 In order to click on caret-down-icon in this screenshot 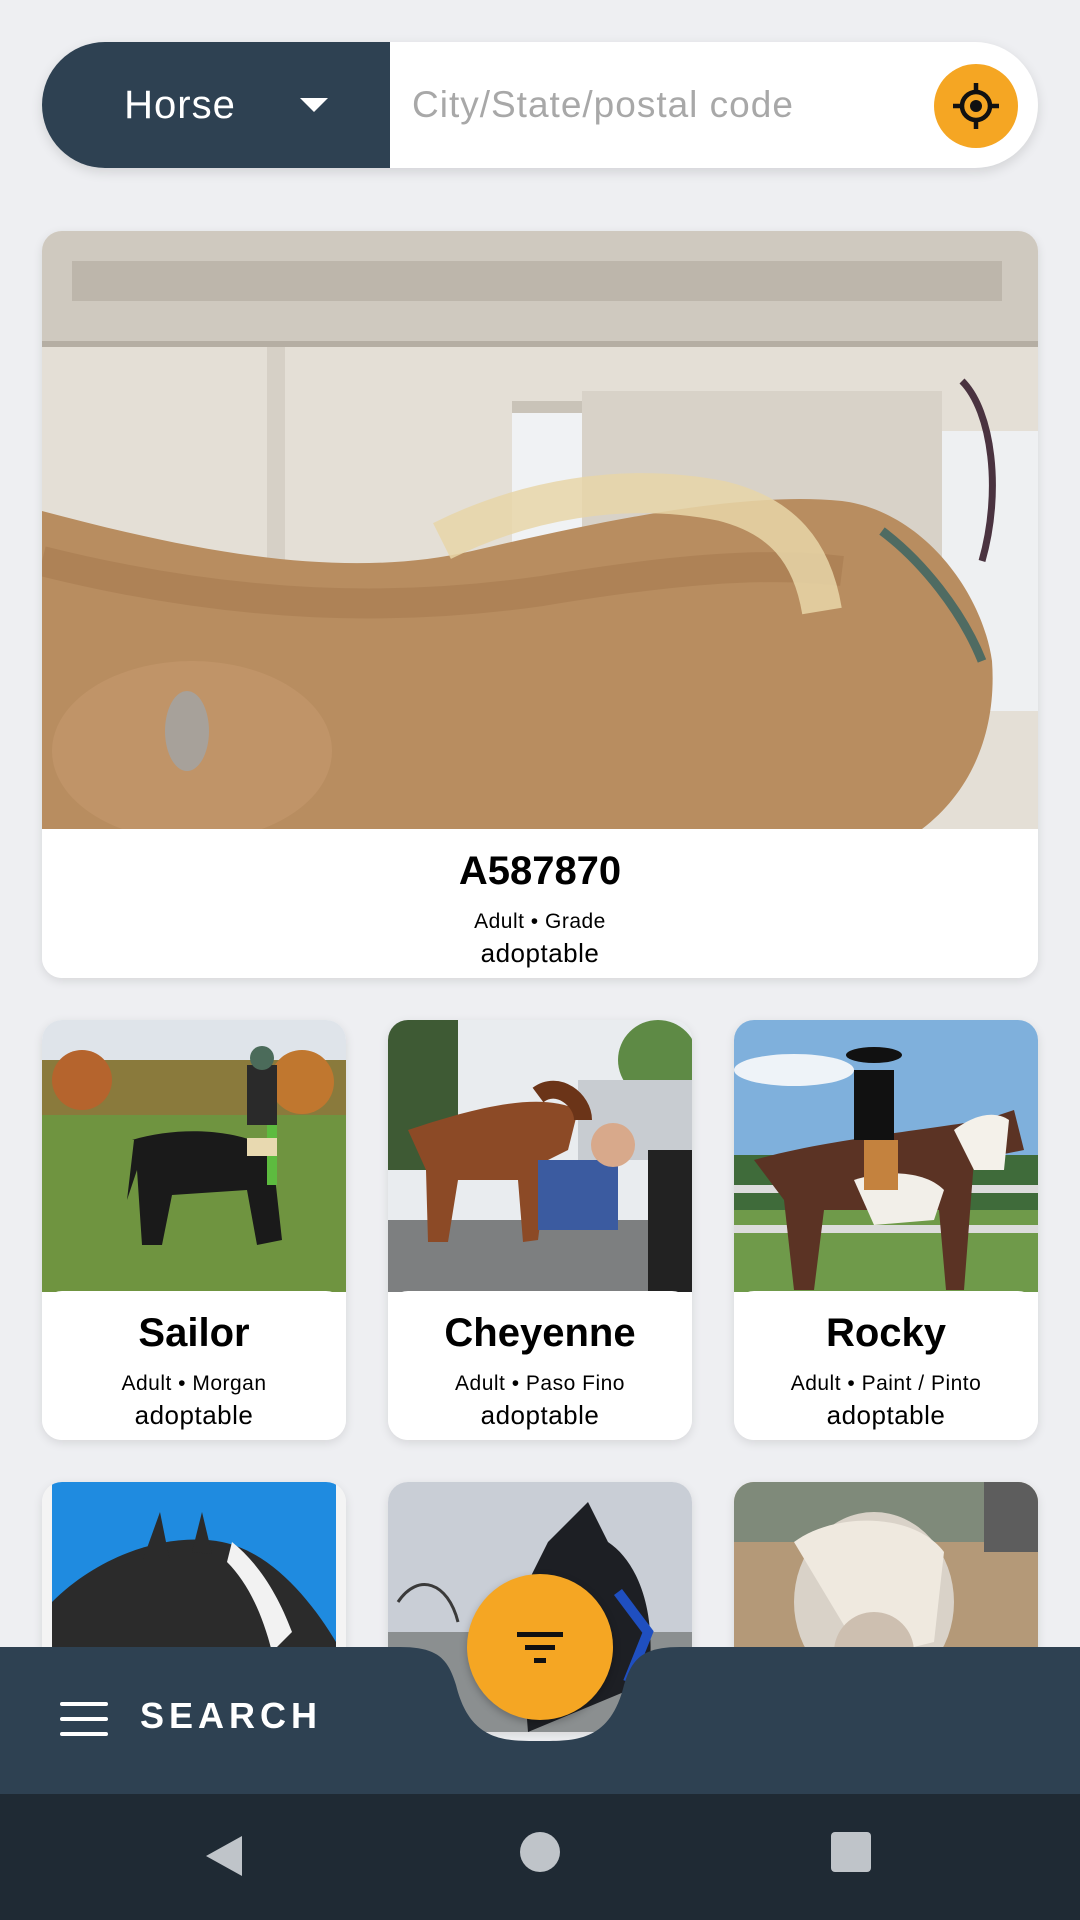, I will do `click(313, 105)`.